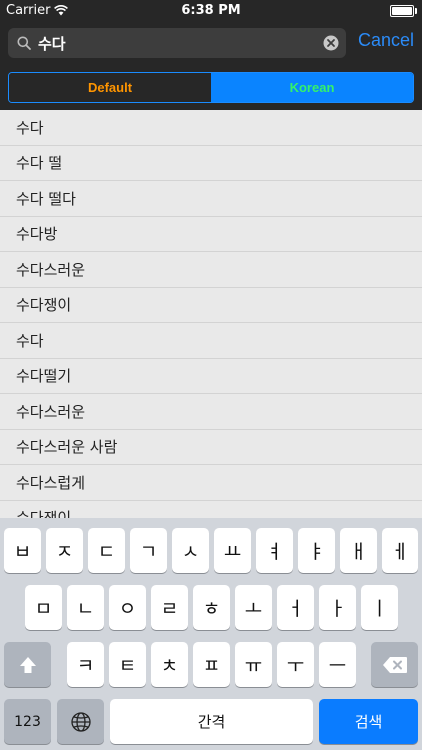 This screenshot has height=750, width=422. I want to click on segmented-control: Default Korean, so click(211, 87).